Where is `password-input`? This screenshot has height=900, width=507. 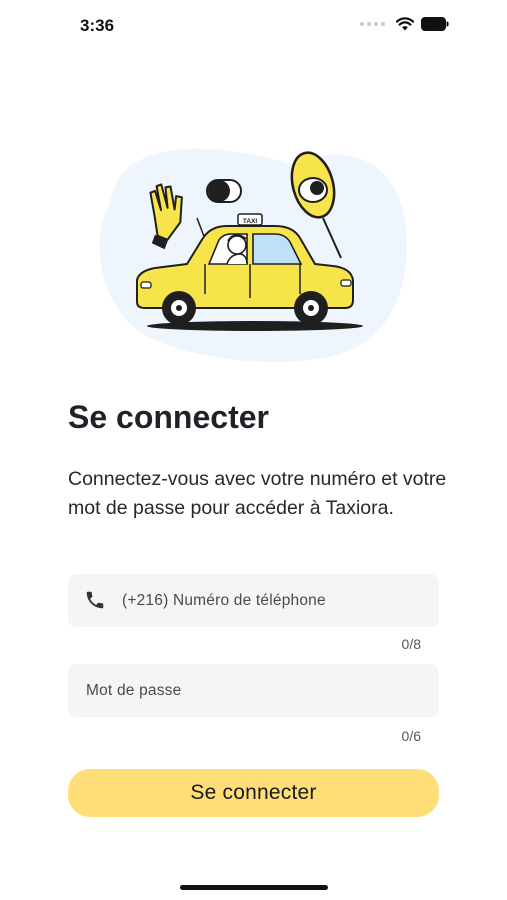
password-input is located at coordinates (251, 690).